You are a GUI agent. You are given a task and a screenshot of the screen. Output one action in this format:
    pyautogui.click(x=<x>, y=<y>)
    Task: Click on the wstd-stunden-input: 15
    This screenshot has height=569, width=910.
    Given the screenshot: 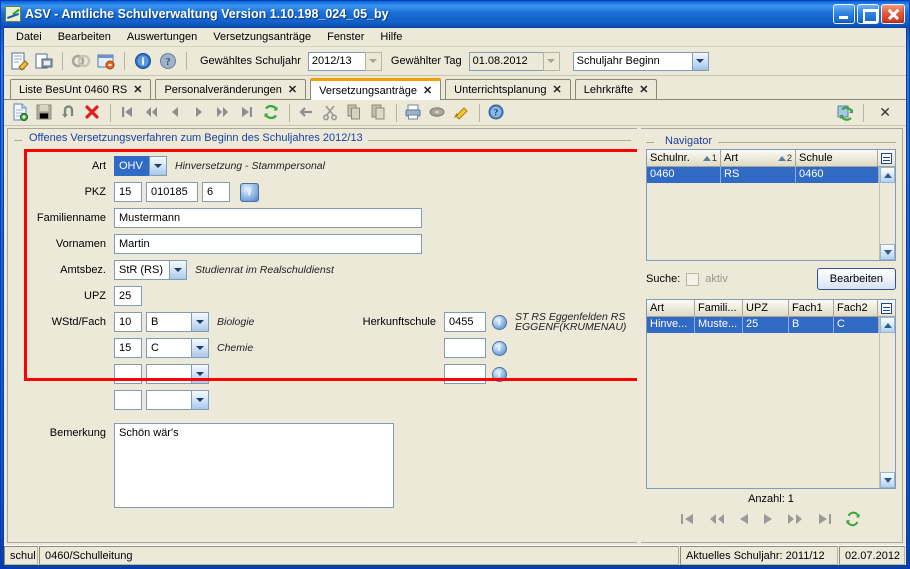 What is the action you would take?
    pyautogui.click(x=128, y=348)
    